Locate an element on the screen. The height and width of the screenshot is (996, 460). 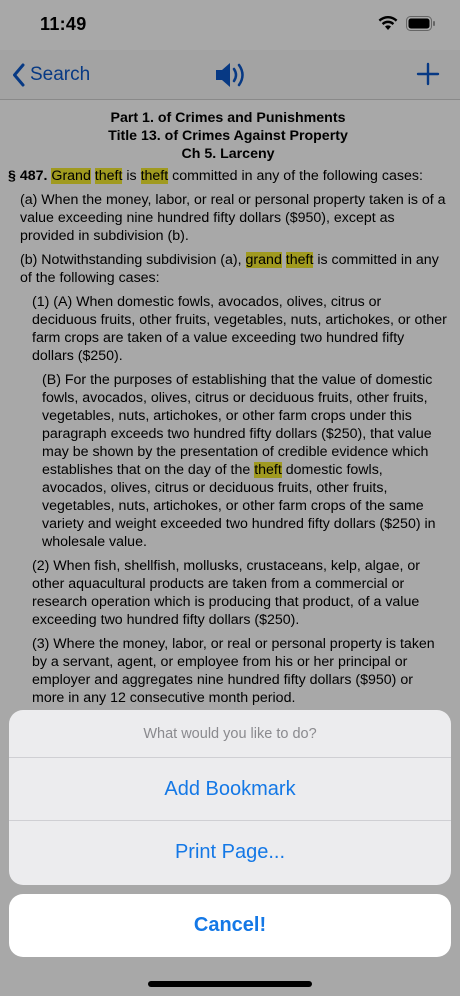
action-sheet-title: What would you like to do? is located at coordinates (230, 734).